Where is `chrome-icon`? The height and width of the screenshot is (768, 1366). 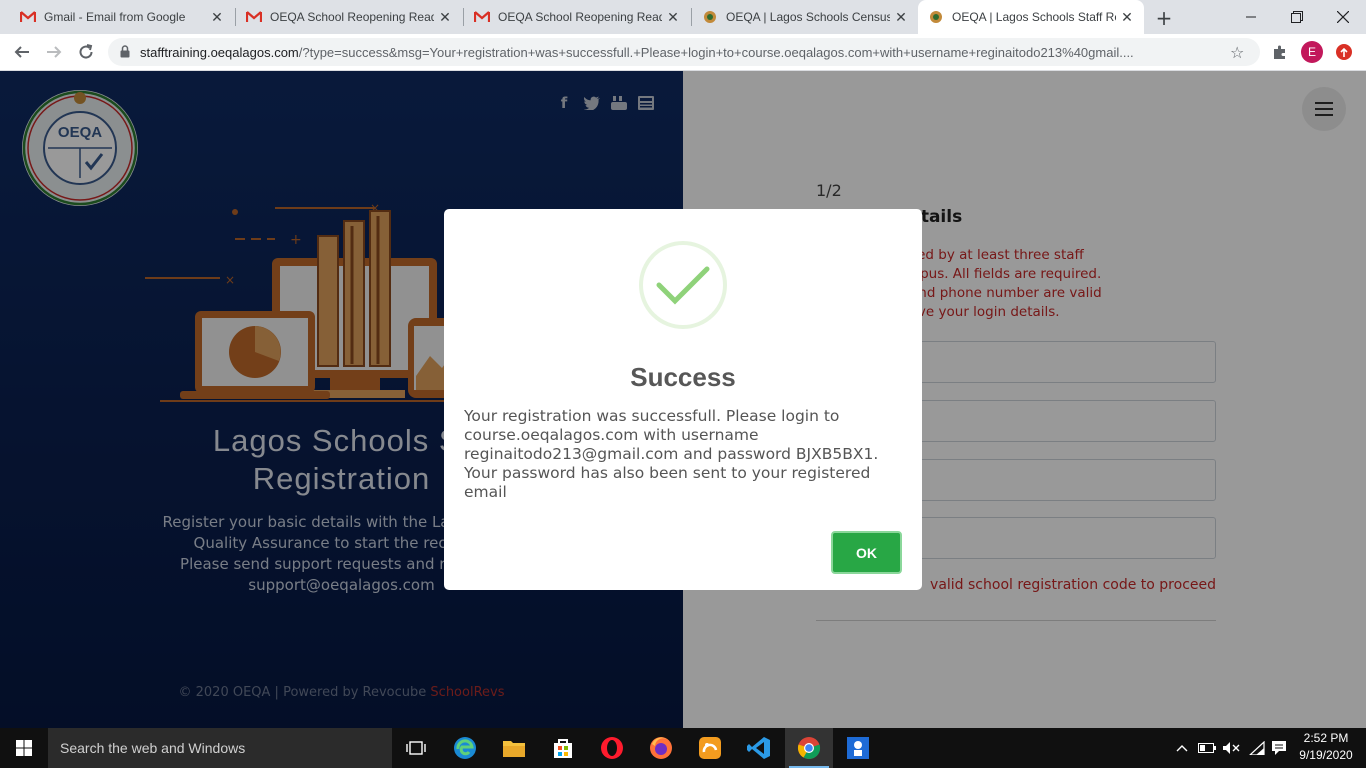 chrome-icon is located at coordinates (809, 748).